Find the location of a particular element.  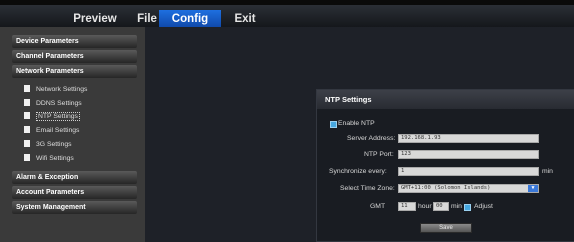

sync-interval-input: 1 is located at coordinates (468, 171).